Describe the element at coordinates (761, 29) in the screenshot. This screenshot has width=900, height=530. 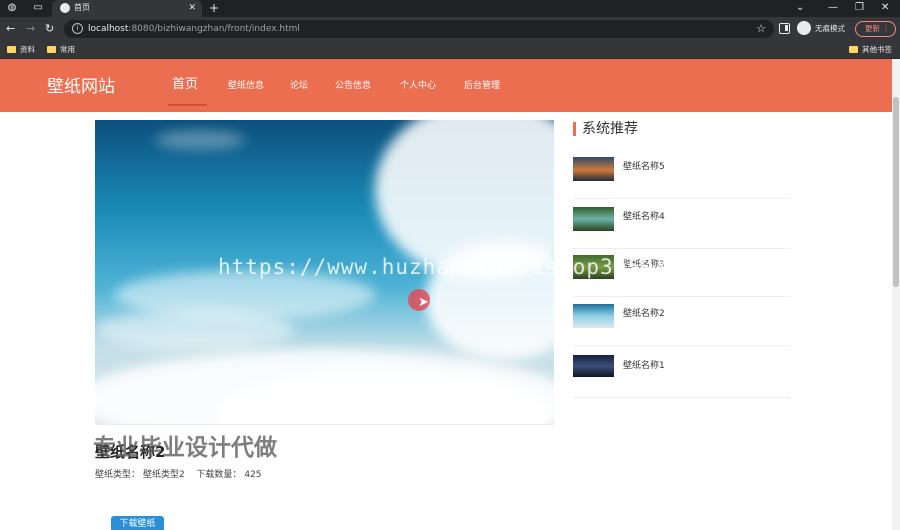
I see `bookmark-star-icon: ☆` at that location.